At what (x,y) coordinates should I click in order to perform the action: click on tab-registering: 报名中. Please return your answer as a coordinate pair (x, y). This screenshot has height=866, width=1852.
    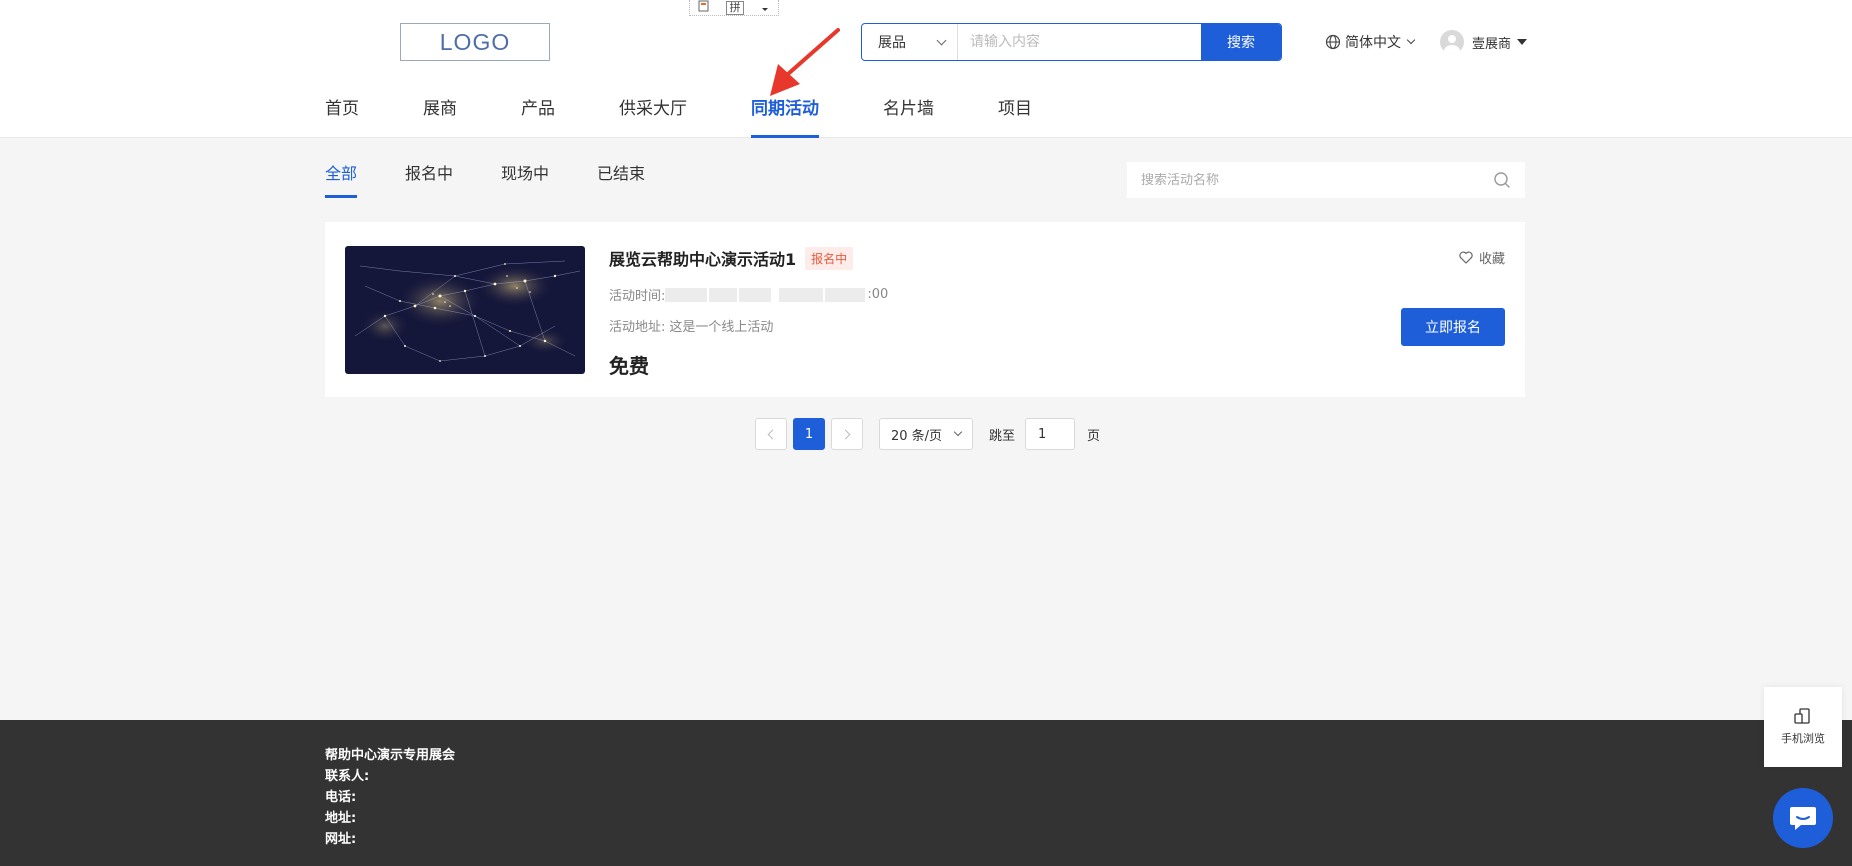
    Looking at the image, I should click on (429, 179).